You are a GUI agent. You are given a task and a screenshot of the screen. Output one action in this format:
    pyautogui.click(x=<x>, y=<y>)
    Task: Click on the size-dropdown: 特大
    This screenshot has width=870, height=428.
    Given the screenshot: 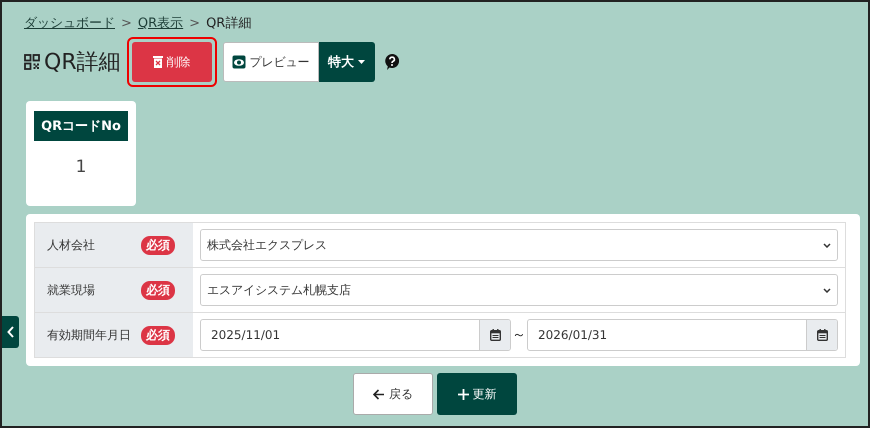 What is the action you would take?
    pyautogui.click(x=346, y=62)
    